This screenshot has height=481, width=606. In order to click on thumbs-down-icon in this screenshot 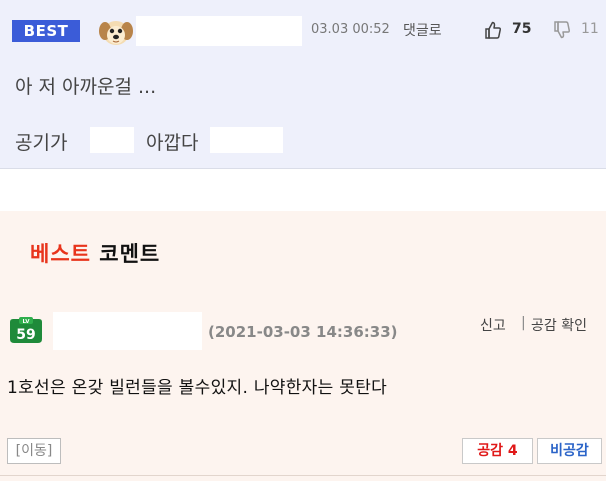, I will do `click(562, 30)`.